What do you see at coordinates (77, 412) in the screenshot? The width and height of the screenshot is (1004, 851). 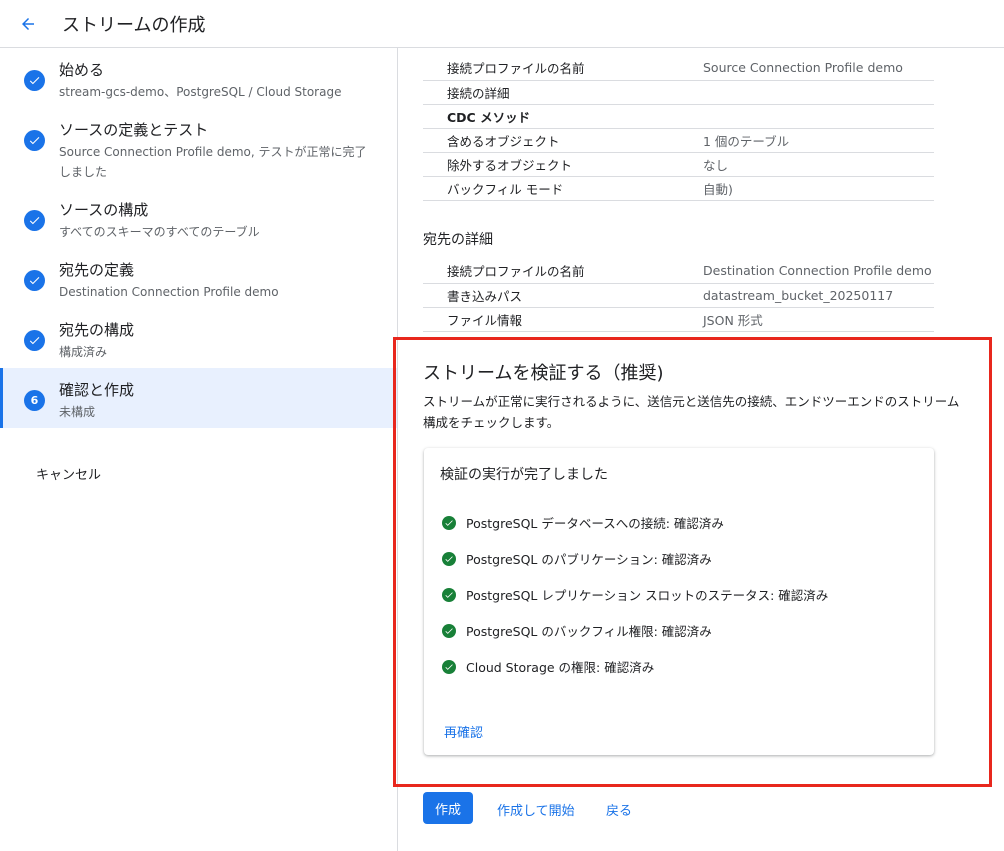 I see `step-subtitle: 未構成` at bounding box center [77, 412].